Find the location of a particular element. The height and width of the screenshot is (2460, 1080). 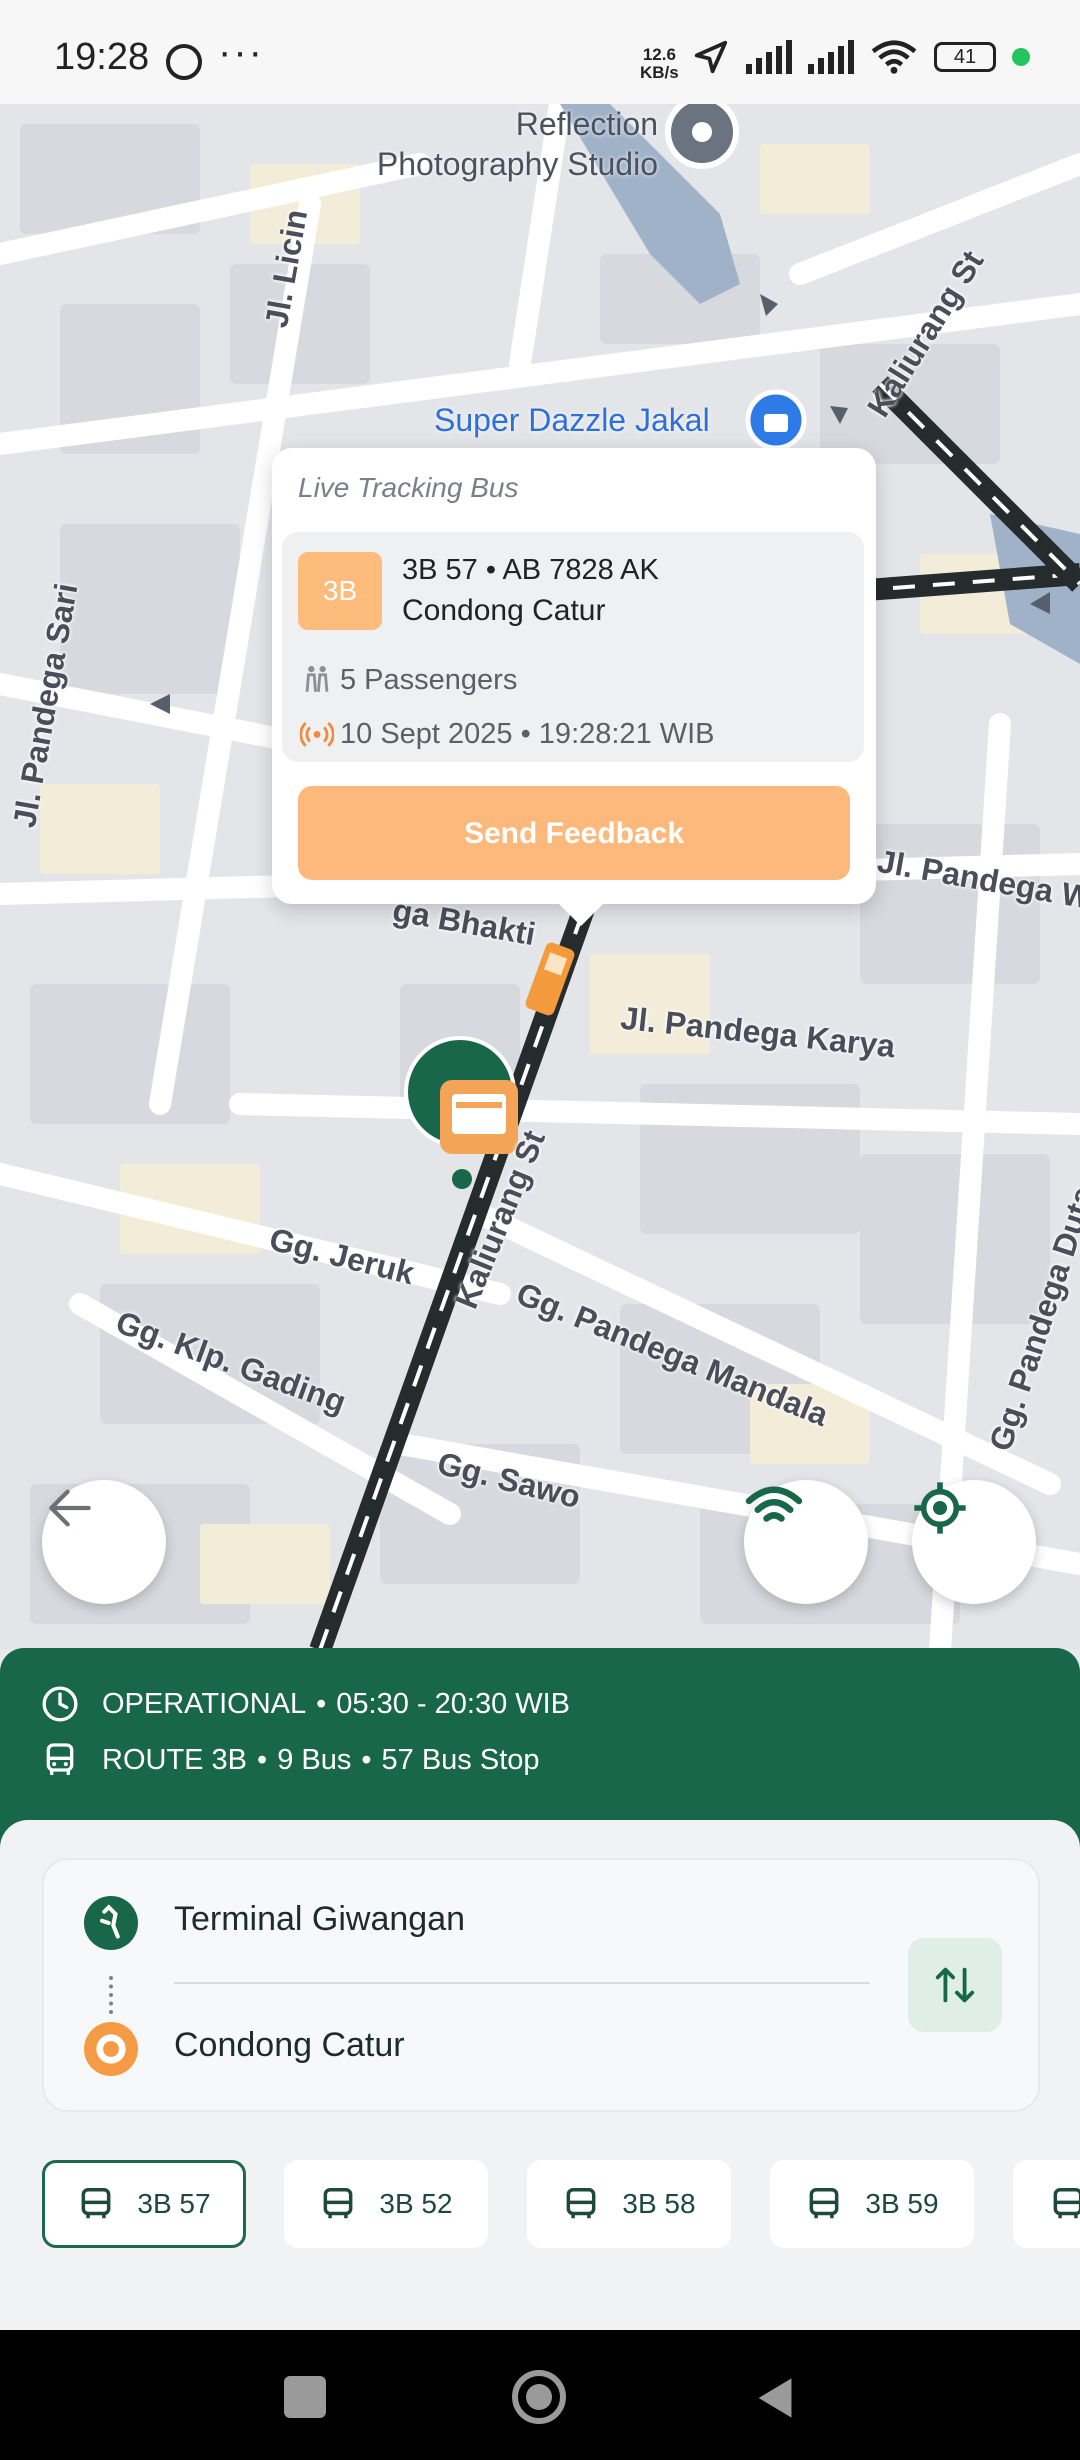

send-feedback-button: Send Feedback is located at coordinates (574, 833).